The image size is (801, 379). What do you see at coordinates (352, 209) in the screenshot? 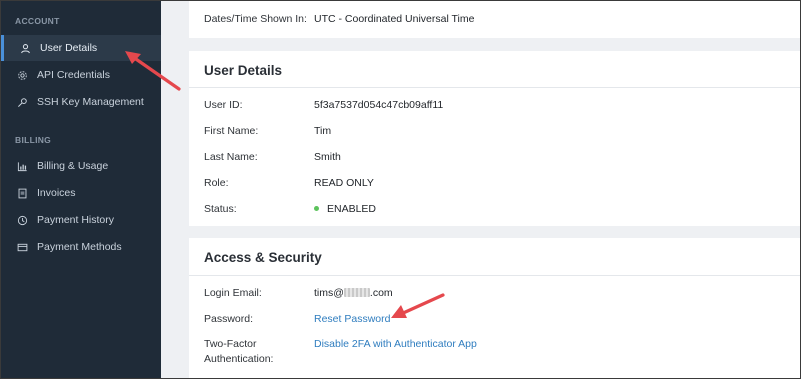
I see `status-text: ENABLED` at bounding box center [352, 209].